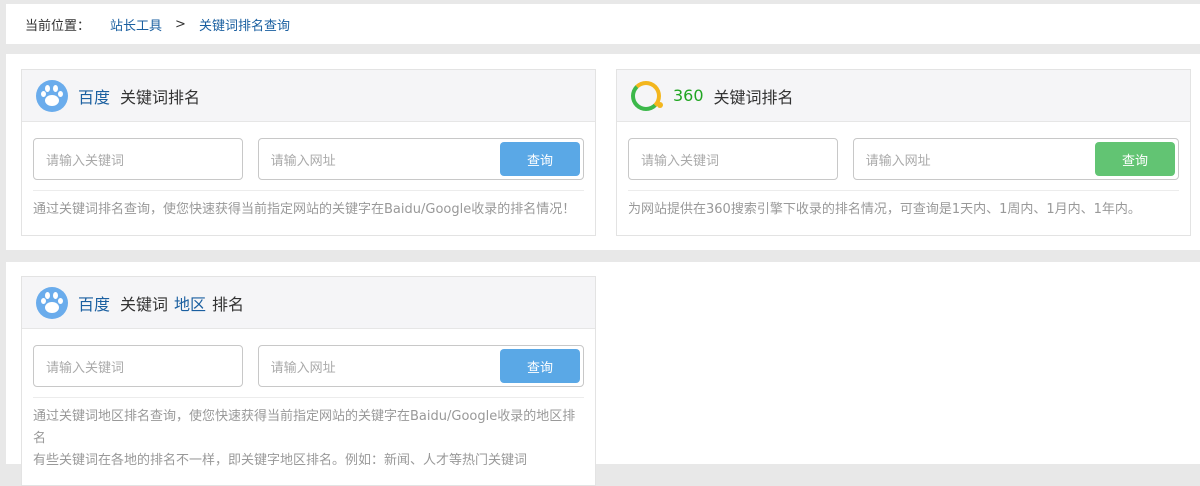 The height and width of the screenshot is (486, 1200). Describe the element at coordinates (280, 460) in the screenshot. I see `description-line: 有些关键词在各地的排名不一样，即关键字地区排名。例如：新闻、人才等热门关键词` at that location.